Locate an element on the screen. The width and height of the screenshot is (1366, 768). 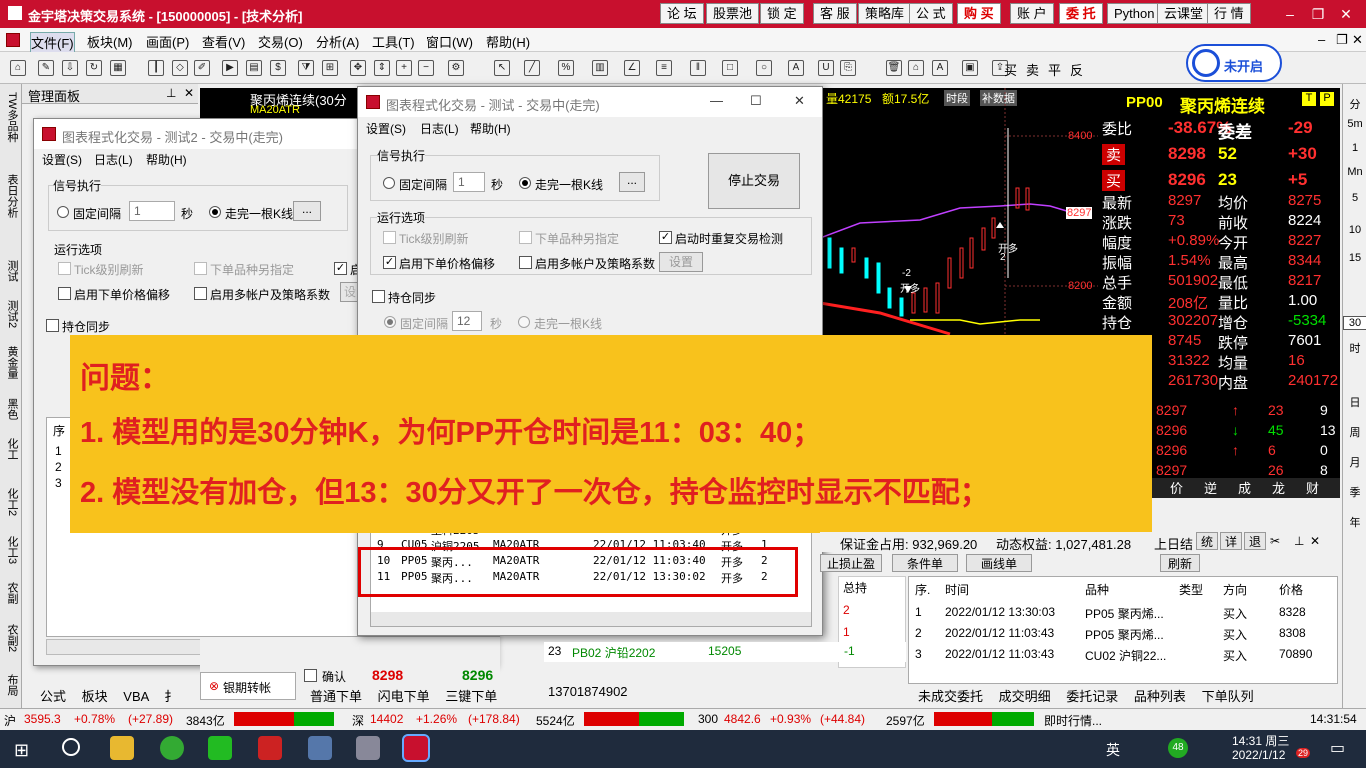
restart-check-checkbox: ✓ is located at coordinates (665, 237).